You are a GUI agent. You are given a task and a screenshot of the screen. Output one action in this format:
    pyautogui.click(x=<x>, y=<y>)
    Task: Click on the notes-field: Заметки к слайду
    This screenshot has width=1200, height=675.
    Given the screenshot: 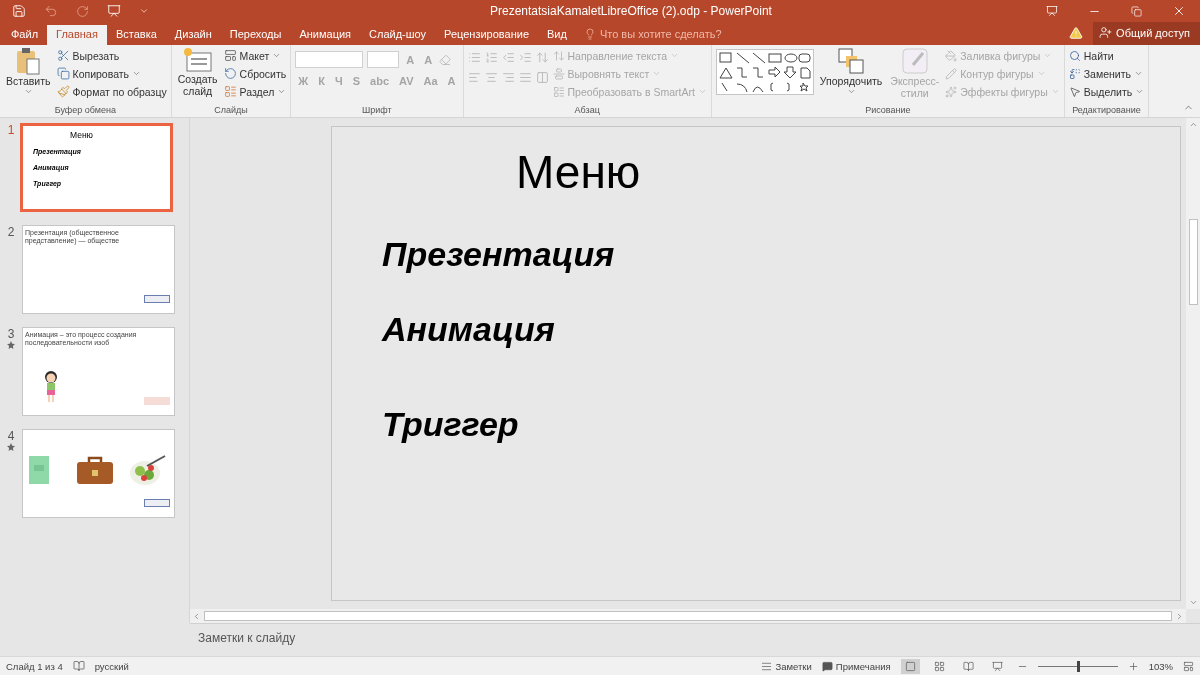 What is the action you would take?
    pyautogui.click(x=247, y=638)
    